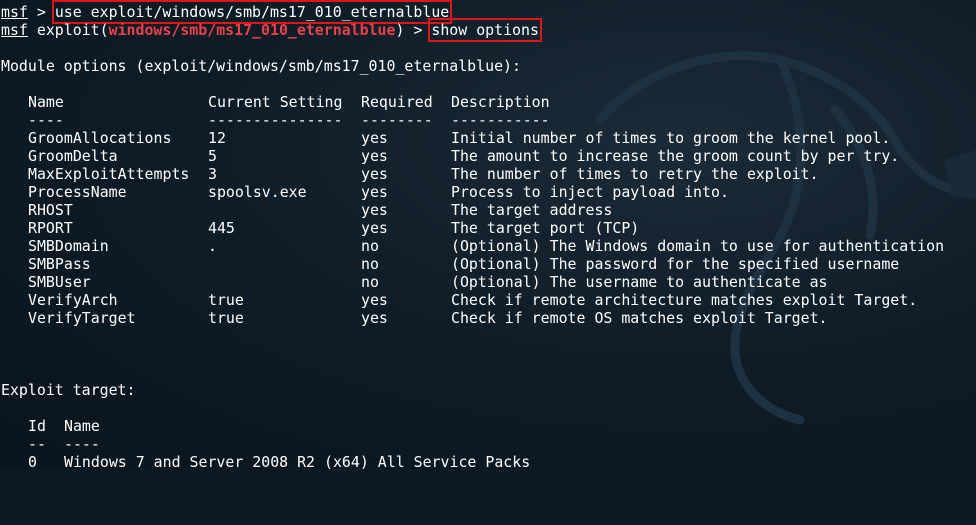  What do you see at coordinates (485, 30) in the screenshot?
I see `show-options-command-text: show options` at bounding box center [485, 30].